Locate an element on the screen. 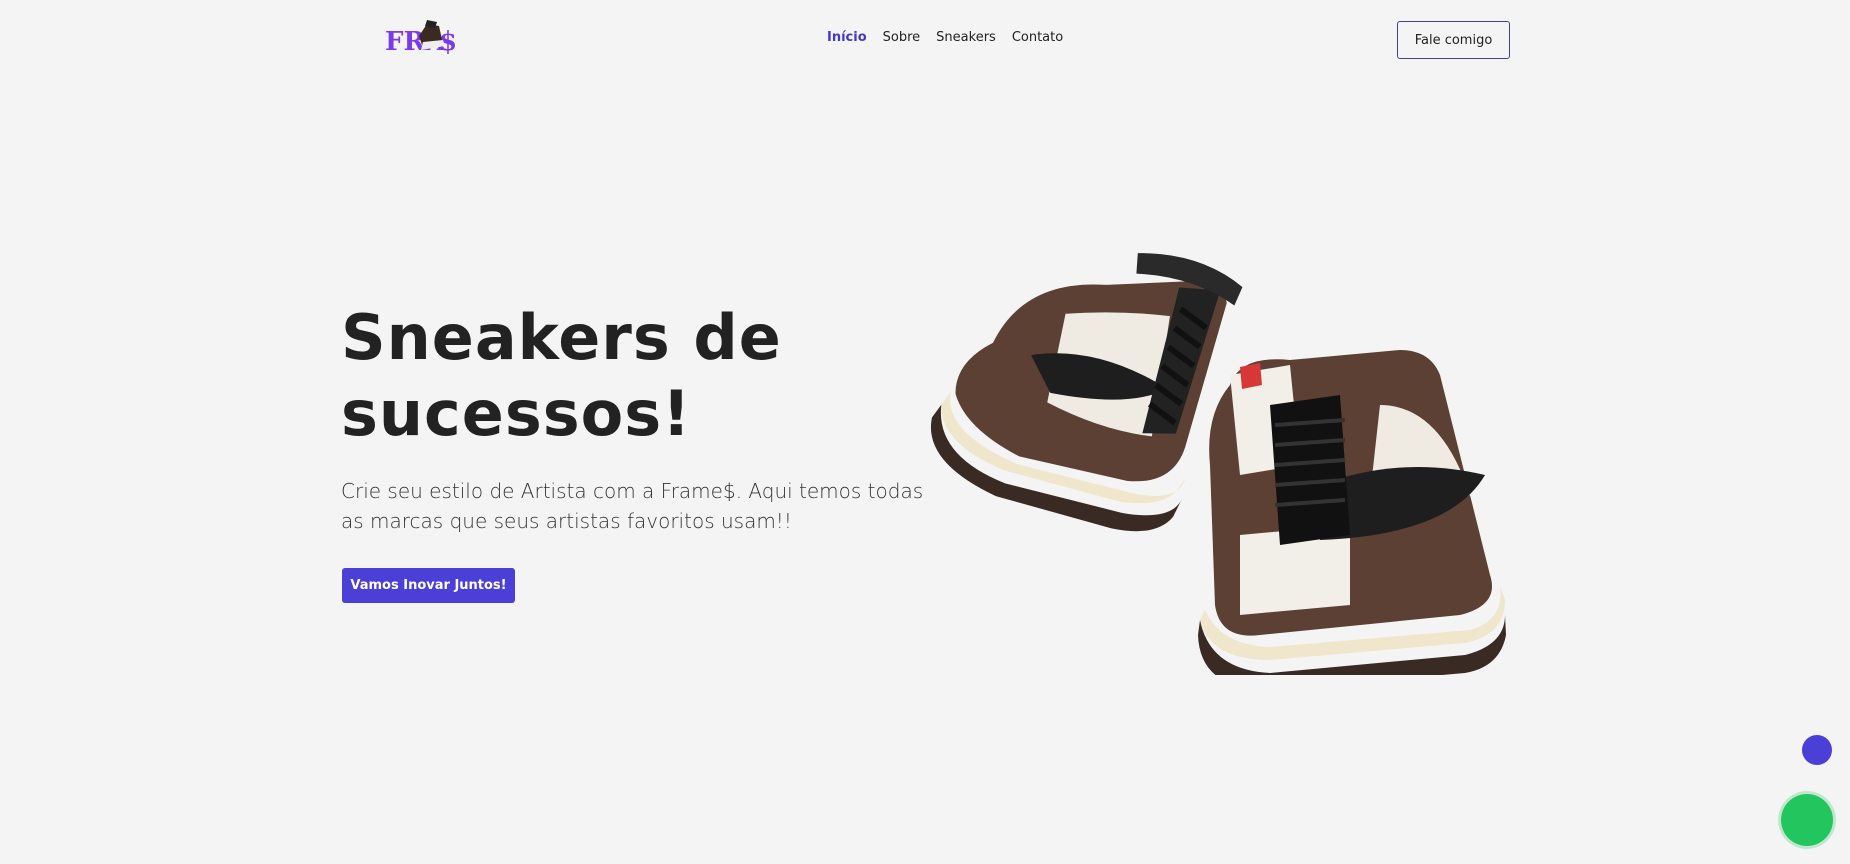 This screenshot has width=1850, height=864. fale-comigo-button: Fale comigo is located at coordinates (1453, 40).